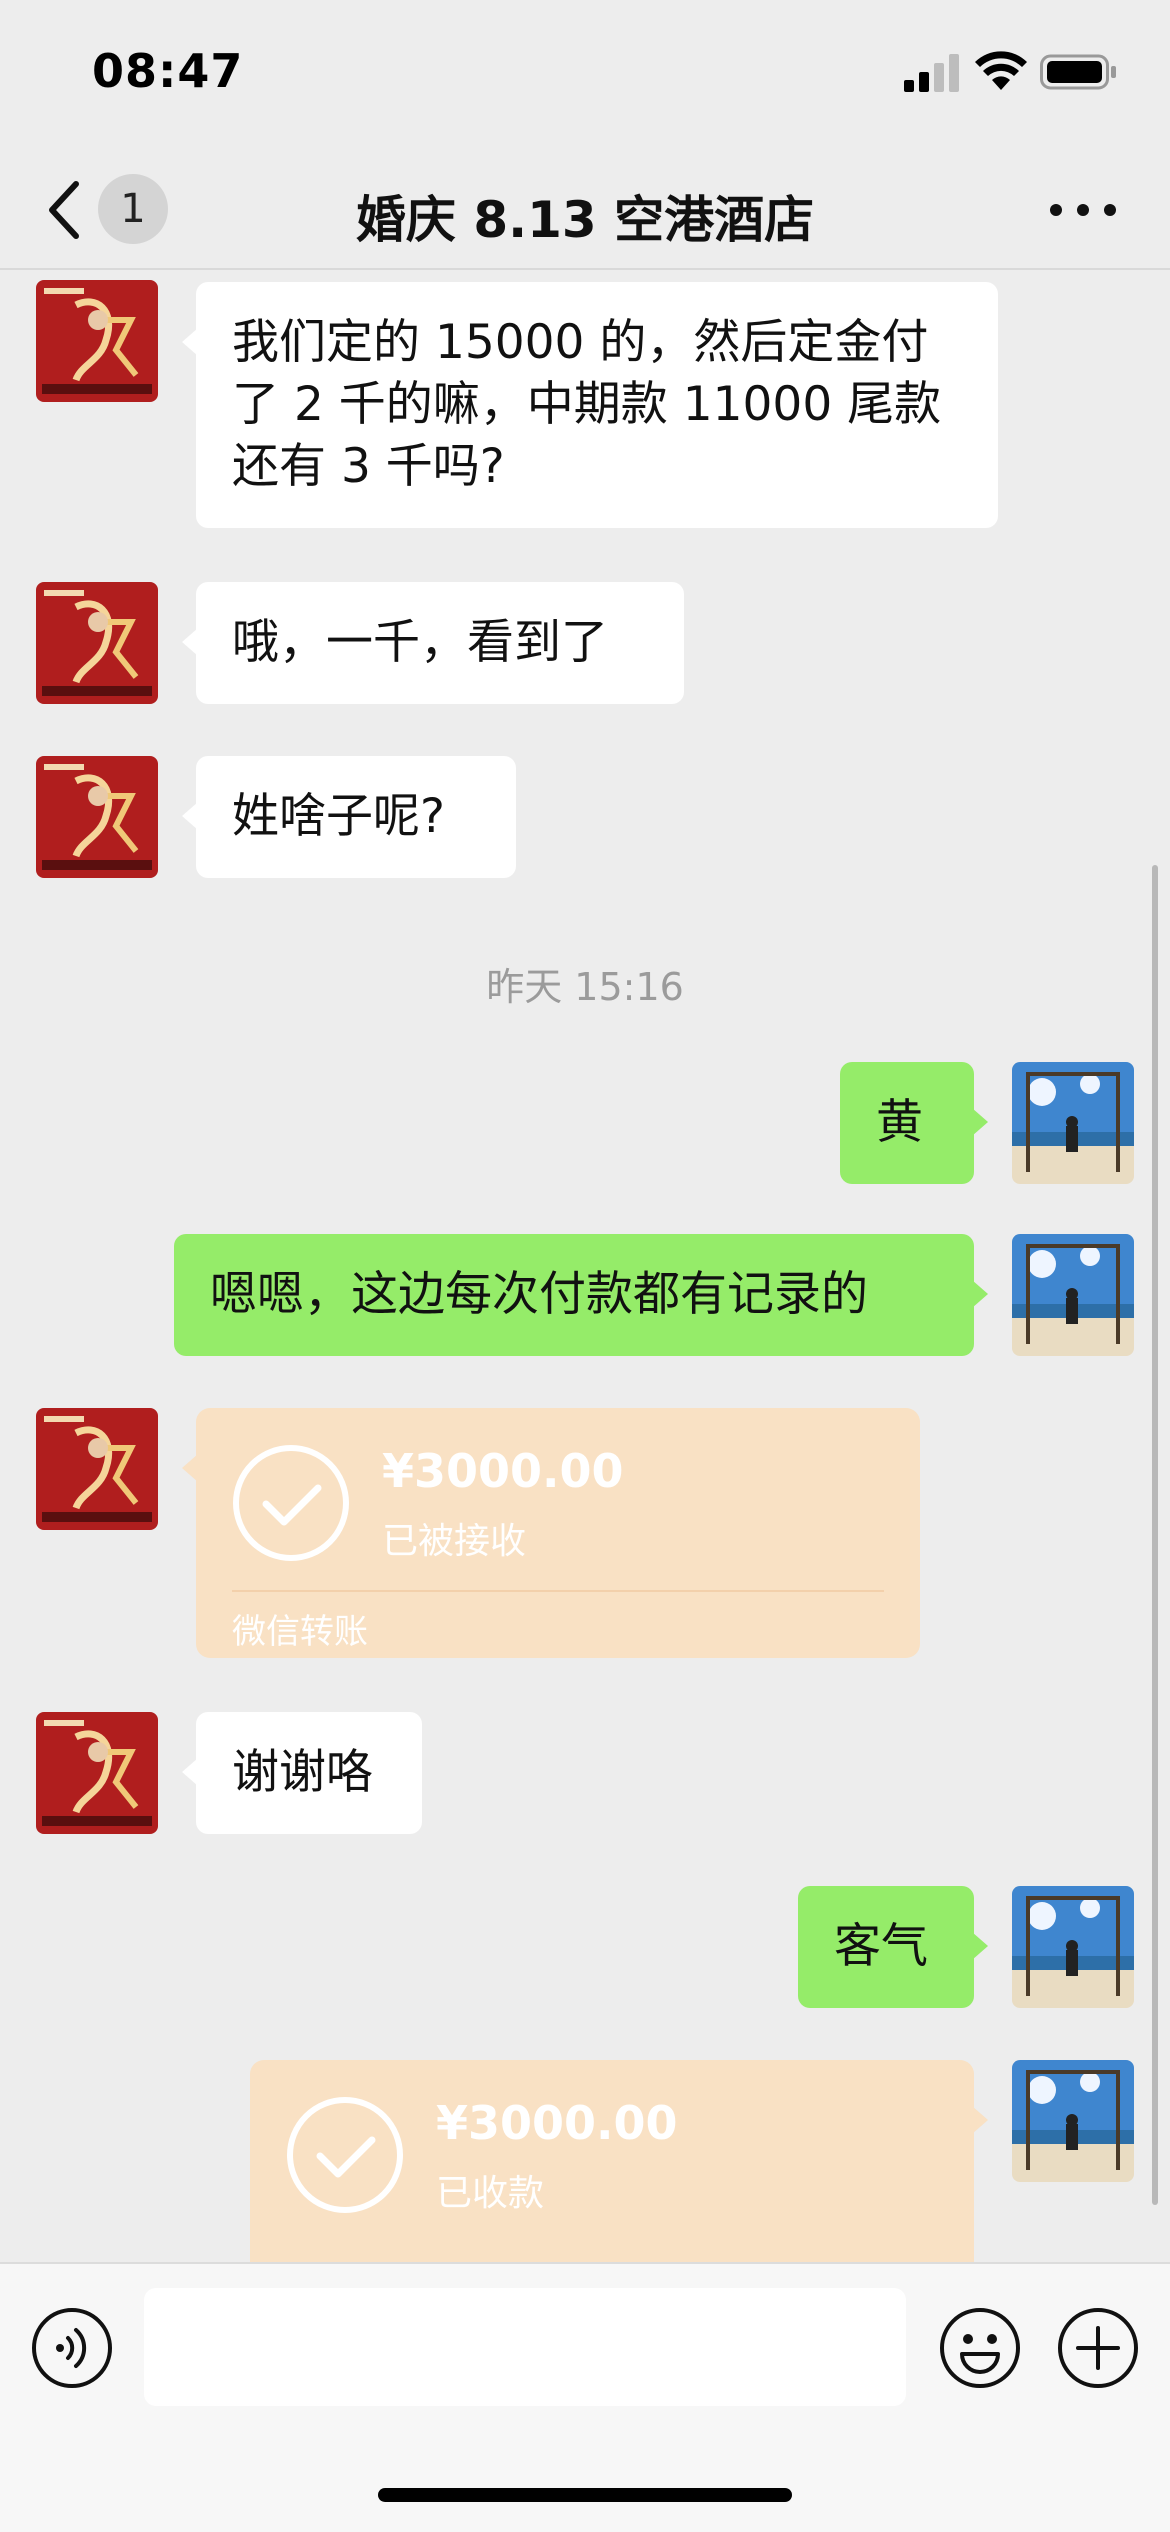 Image resolution: width=1170 pixels, height=2532 pixels. I want to click on message-text: 姓啥子呢?, so click(338, 816).